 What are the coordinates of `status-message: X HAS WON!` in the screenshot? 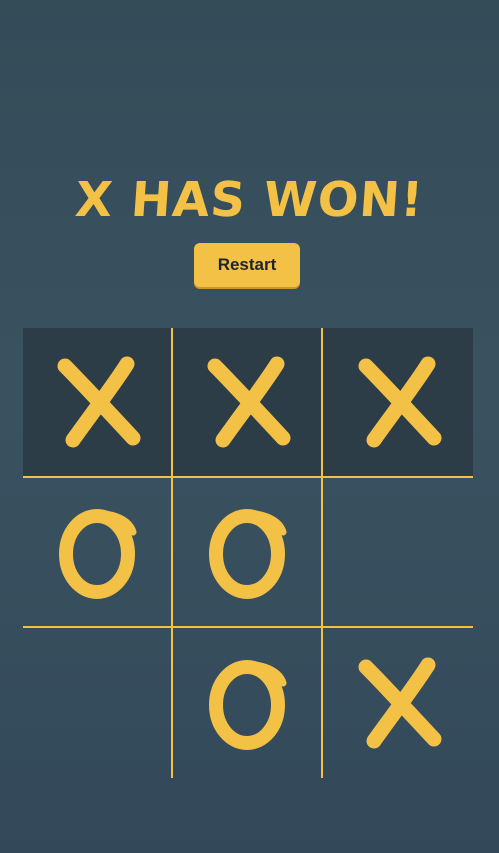 It's located at (249, 200).